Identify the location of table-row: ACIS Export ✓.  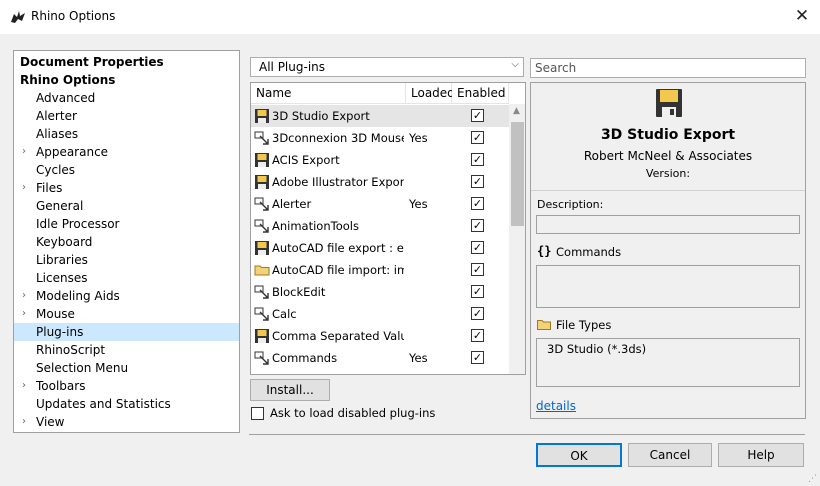
(380, 160).